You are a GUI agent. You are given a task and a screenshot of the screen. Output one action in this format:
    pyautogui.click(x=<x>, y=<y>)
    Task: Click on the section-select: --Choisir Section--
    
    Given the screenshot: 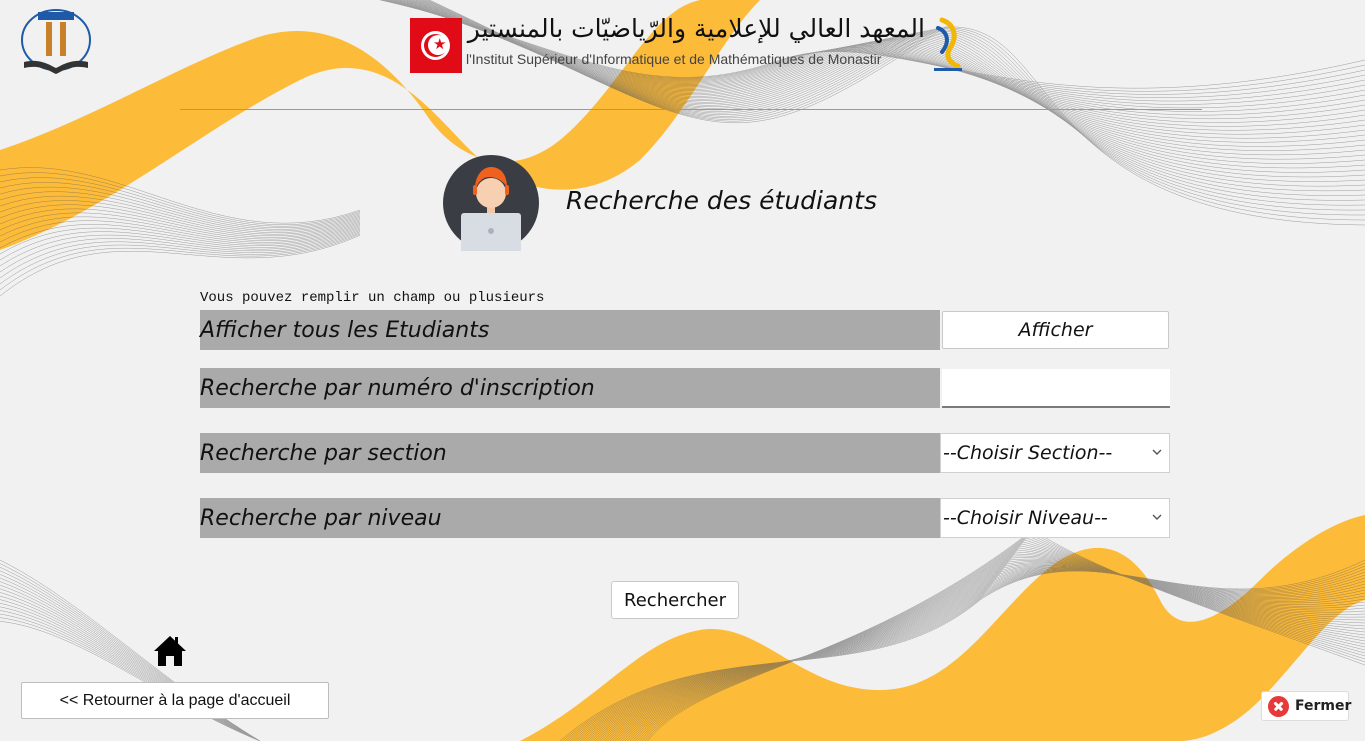 What is the action you would take?
    pyautogui.click(x=1055, y=453)
    